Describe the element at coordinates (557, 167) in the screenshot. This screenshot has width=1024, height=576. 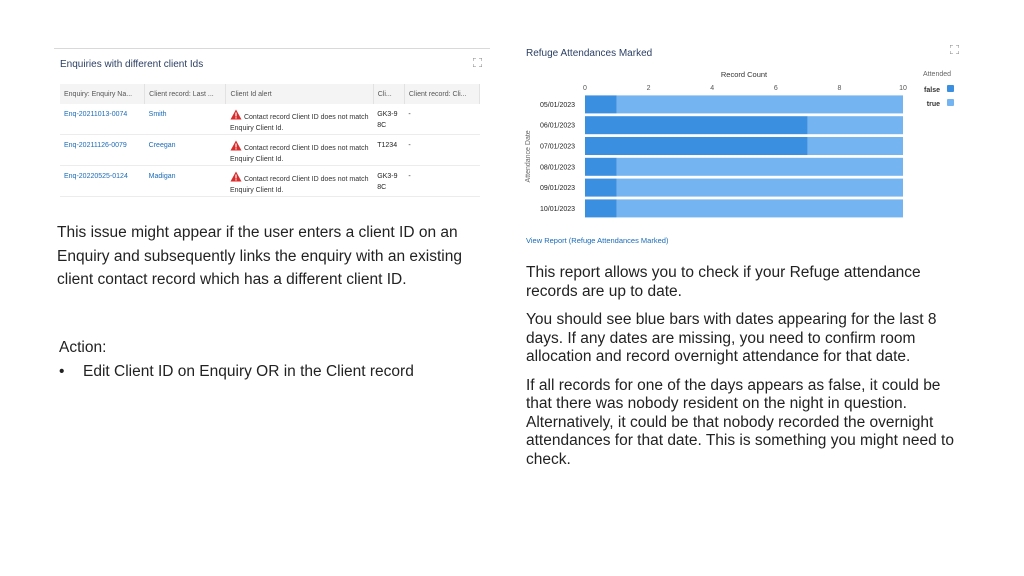
I see `category-label: 08/01/2023` at that location.